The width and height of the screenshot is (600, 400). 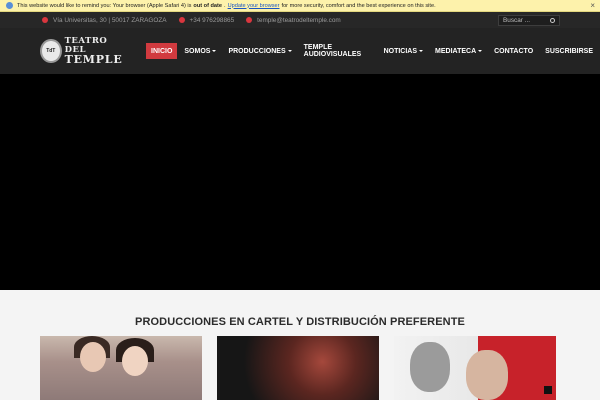 I want to click on browser-icon, so click(x=9, y=5).